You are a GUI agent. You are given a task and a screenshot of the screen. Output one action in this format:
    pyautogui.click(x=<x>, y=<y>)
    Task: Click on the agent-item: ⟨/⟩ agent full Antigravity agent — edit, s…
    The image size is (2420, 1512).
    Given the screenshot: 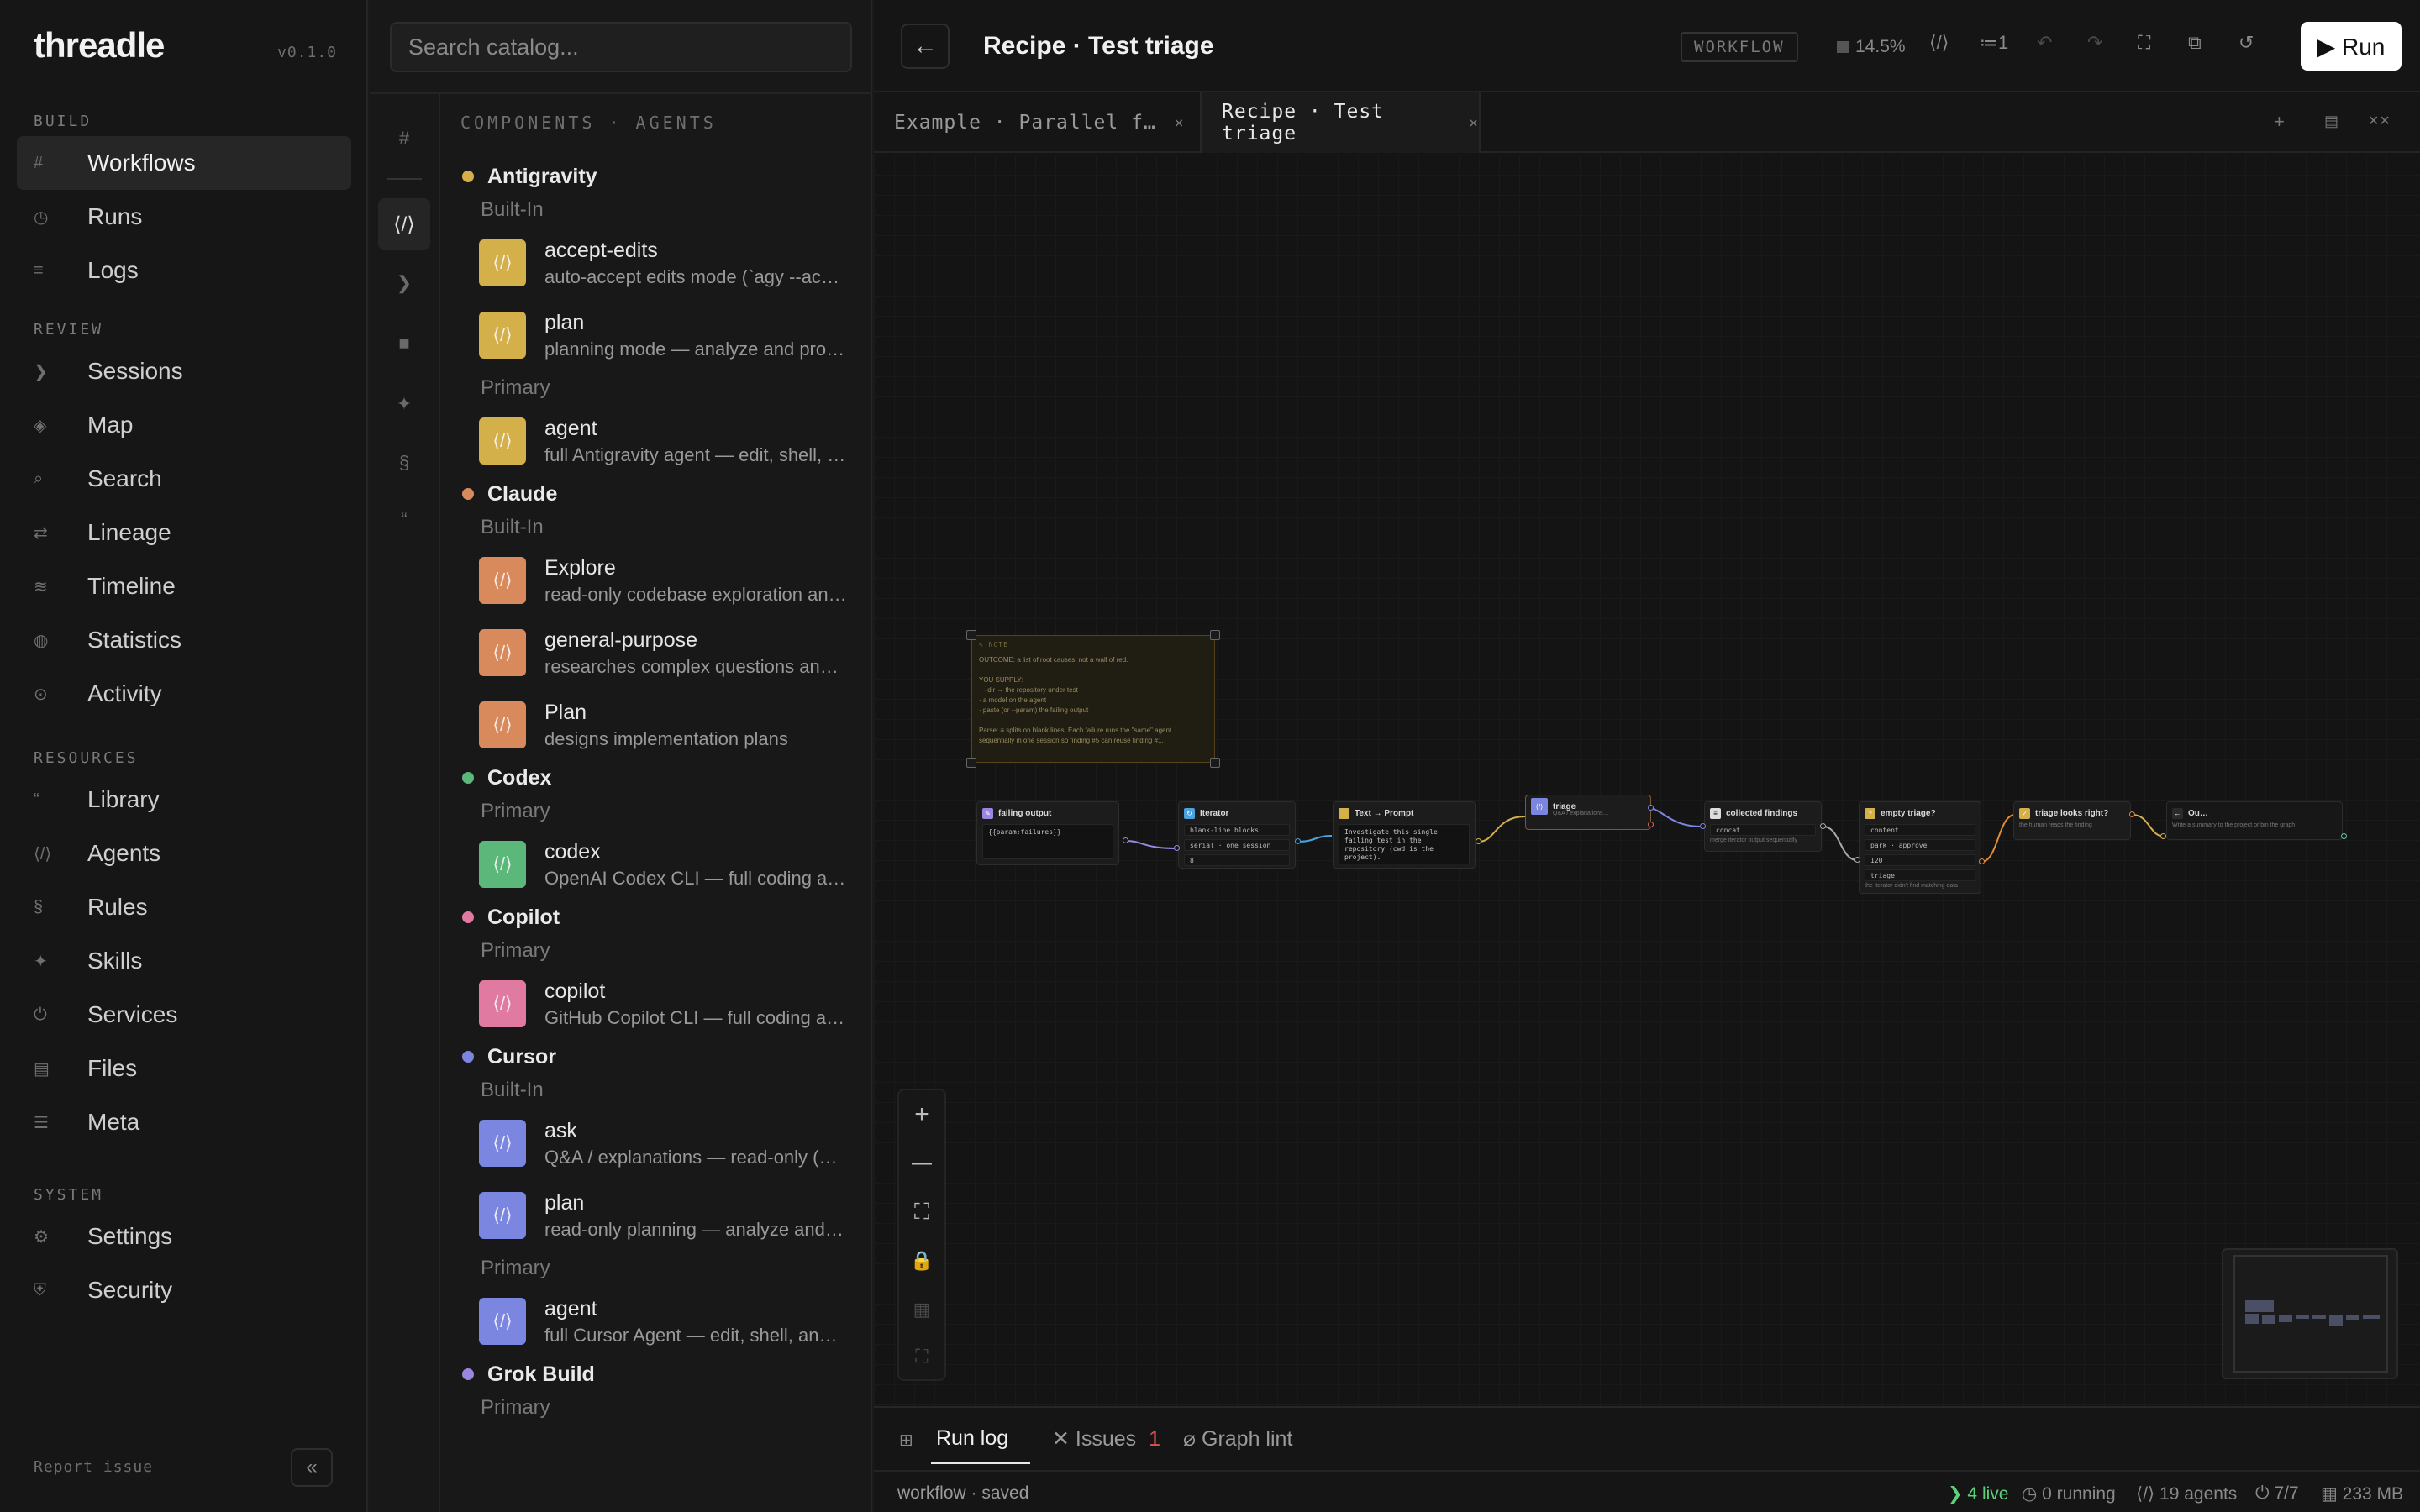 What is the action you would take?
    pyautogui.click(x=657, y=441)
    